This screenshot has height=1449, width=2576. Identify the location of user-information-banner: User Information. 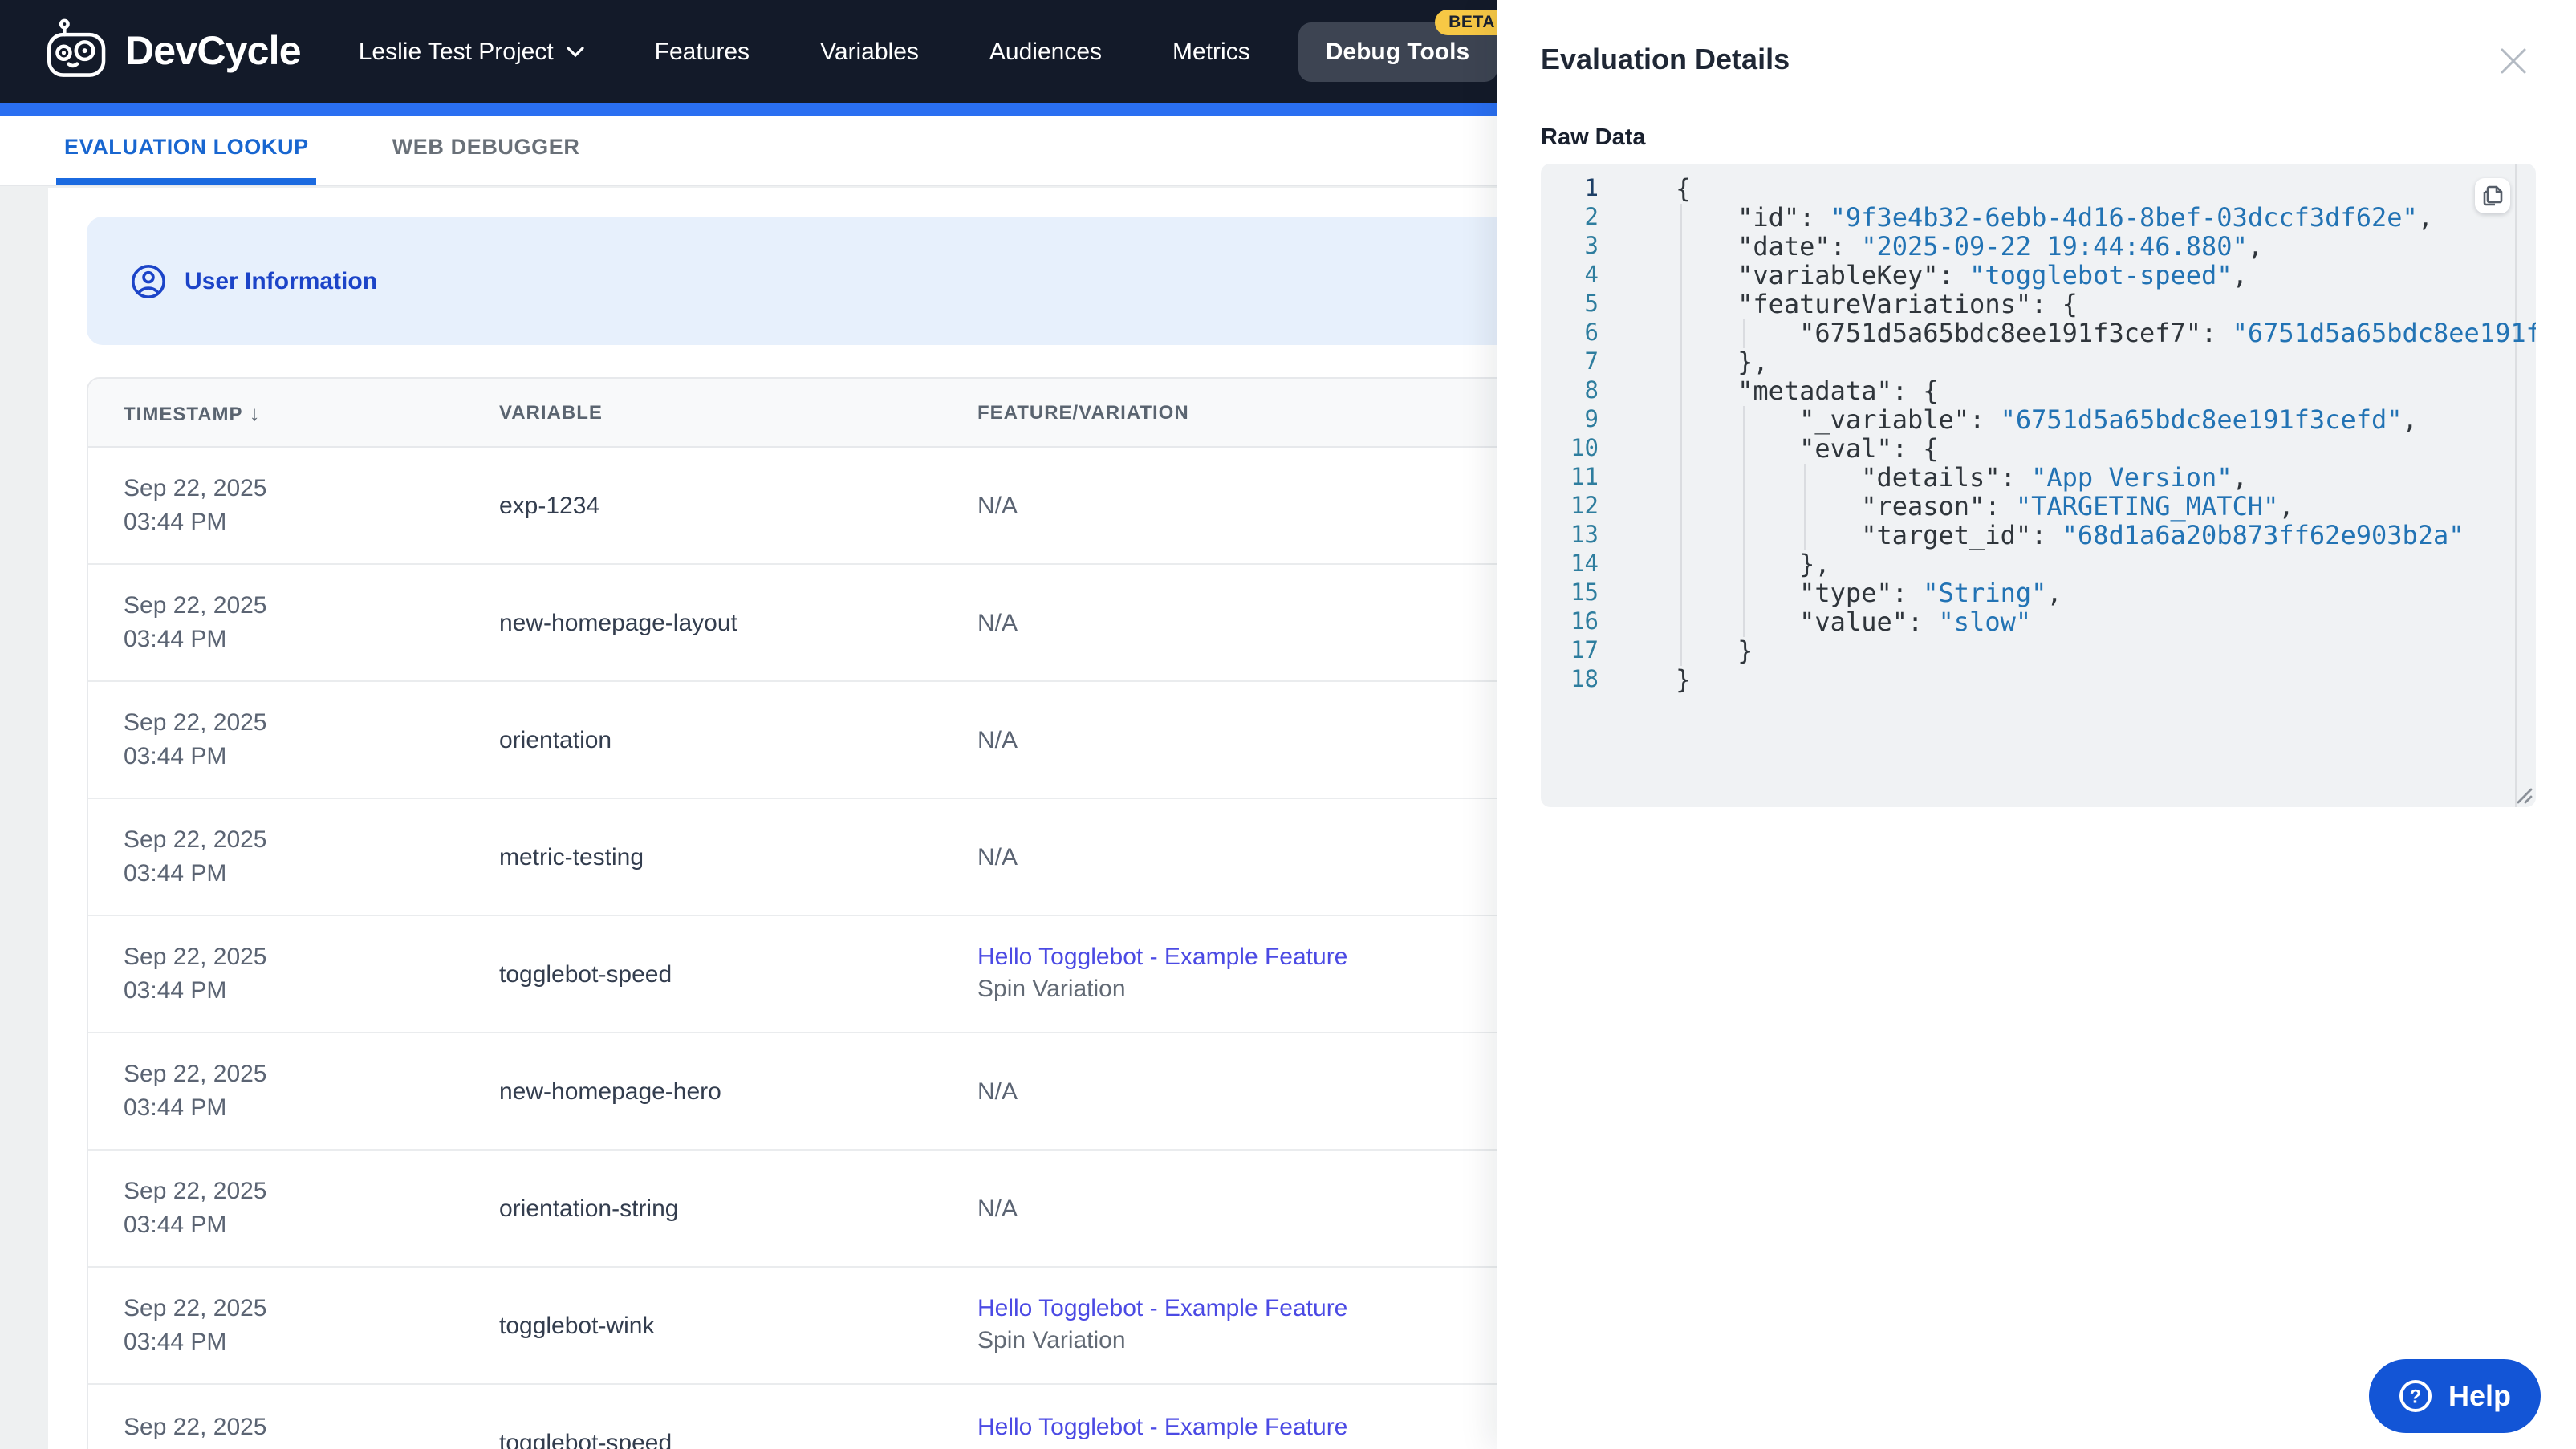
(841, 281).